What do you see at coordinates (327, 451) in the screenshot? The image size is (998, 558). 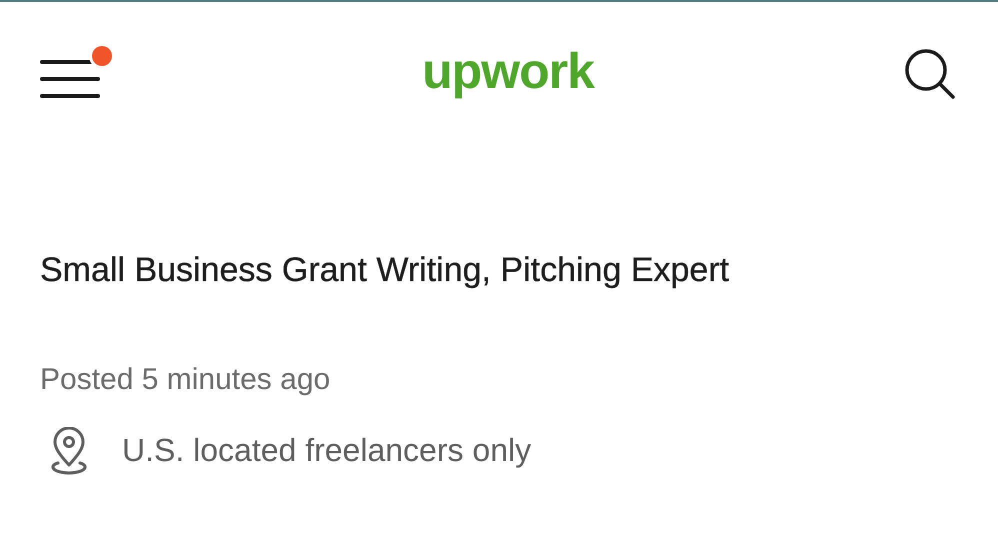 I see `location-requirement: U.S. located freelancers only` at bounding box center [327, 451].